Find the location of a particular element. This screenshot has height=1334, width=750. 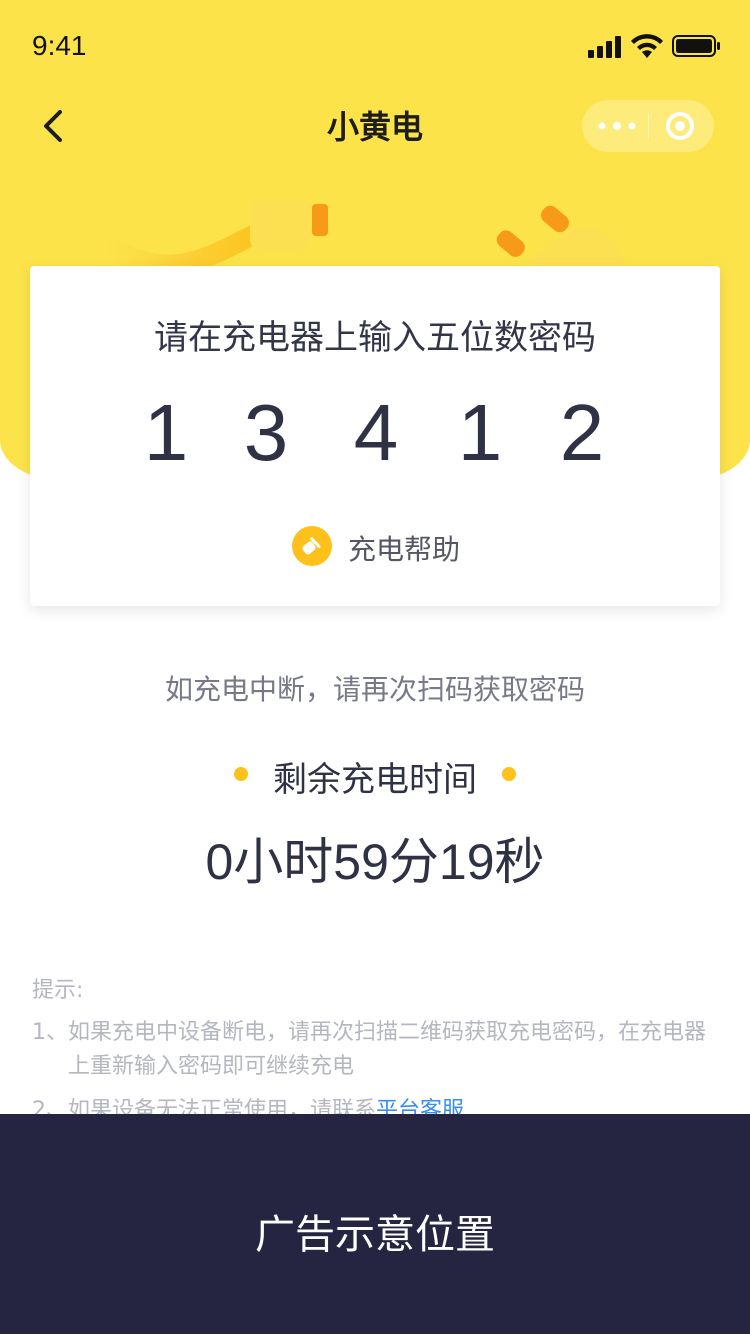

capsule-divider is located at coordinates (648, 126).